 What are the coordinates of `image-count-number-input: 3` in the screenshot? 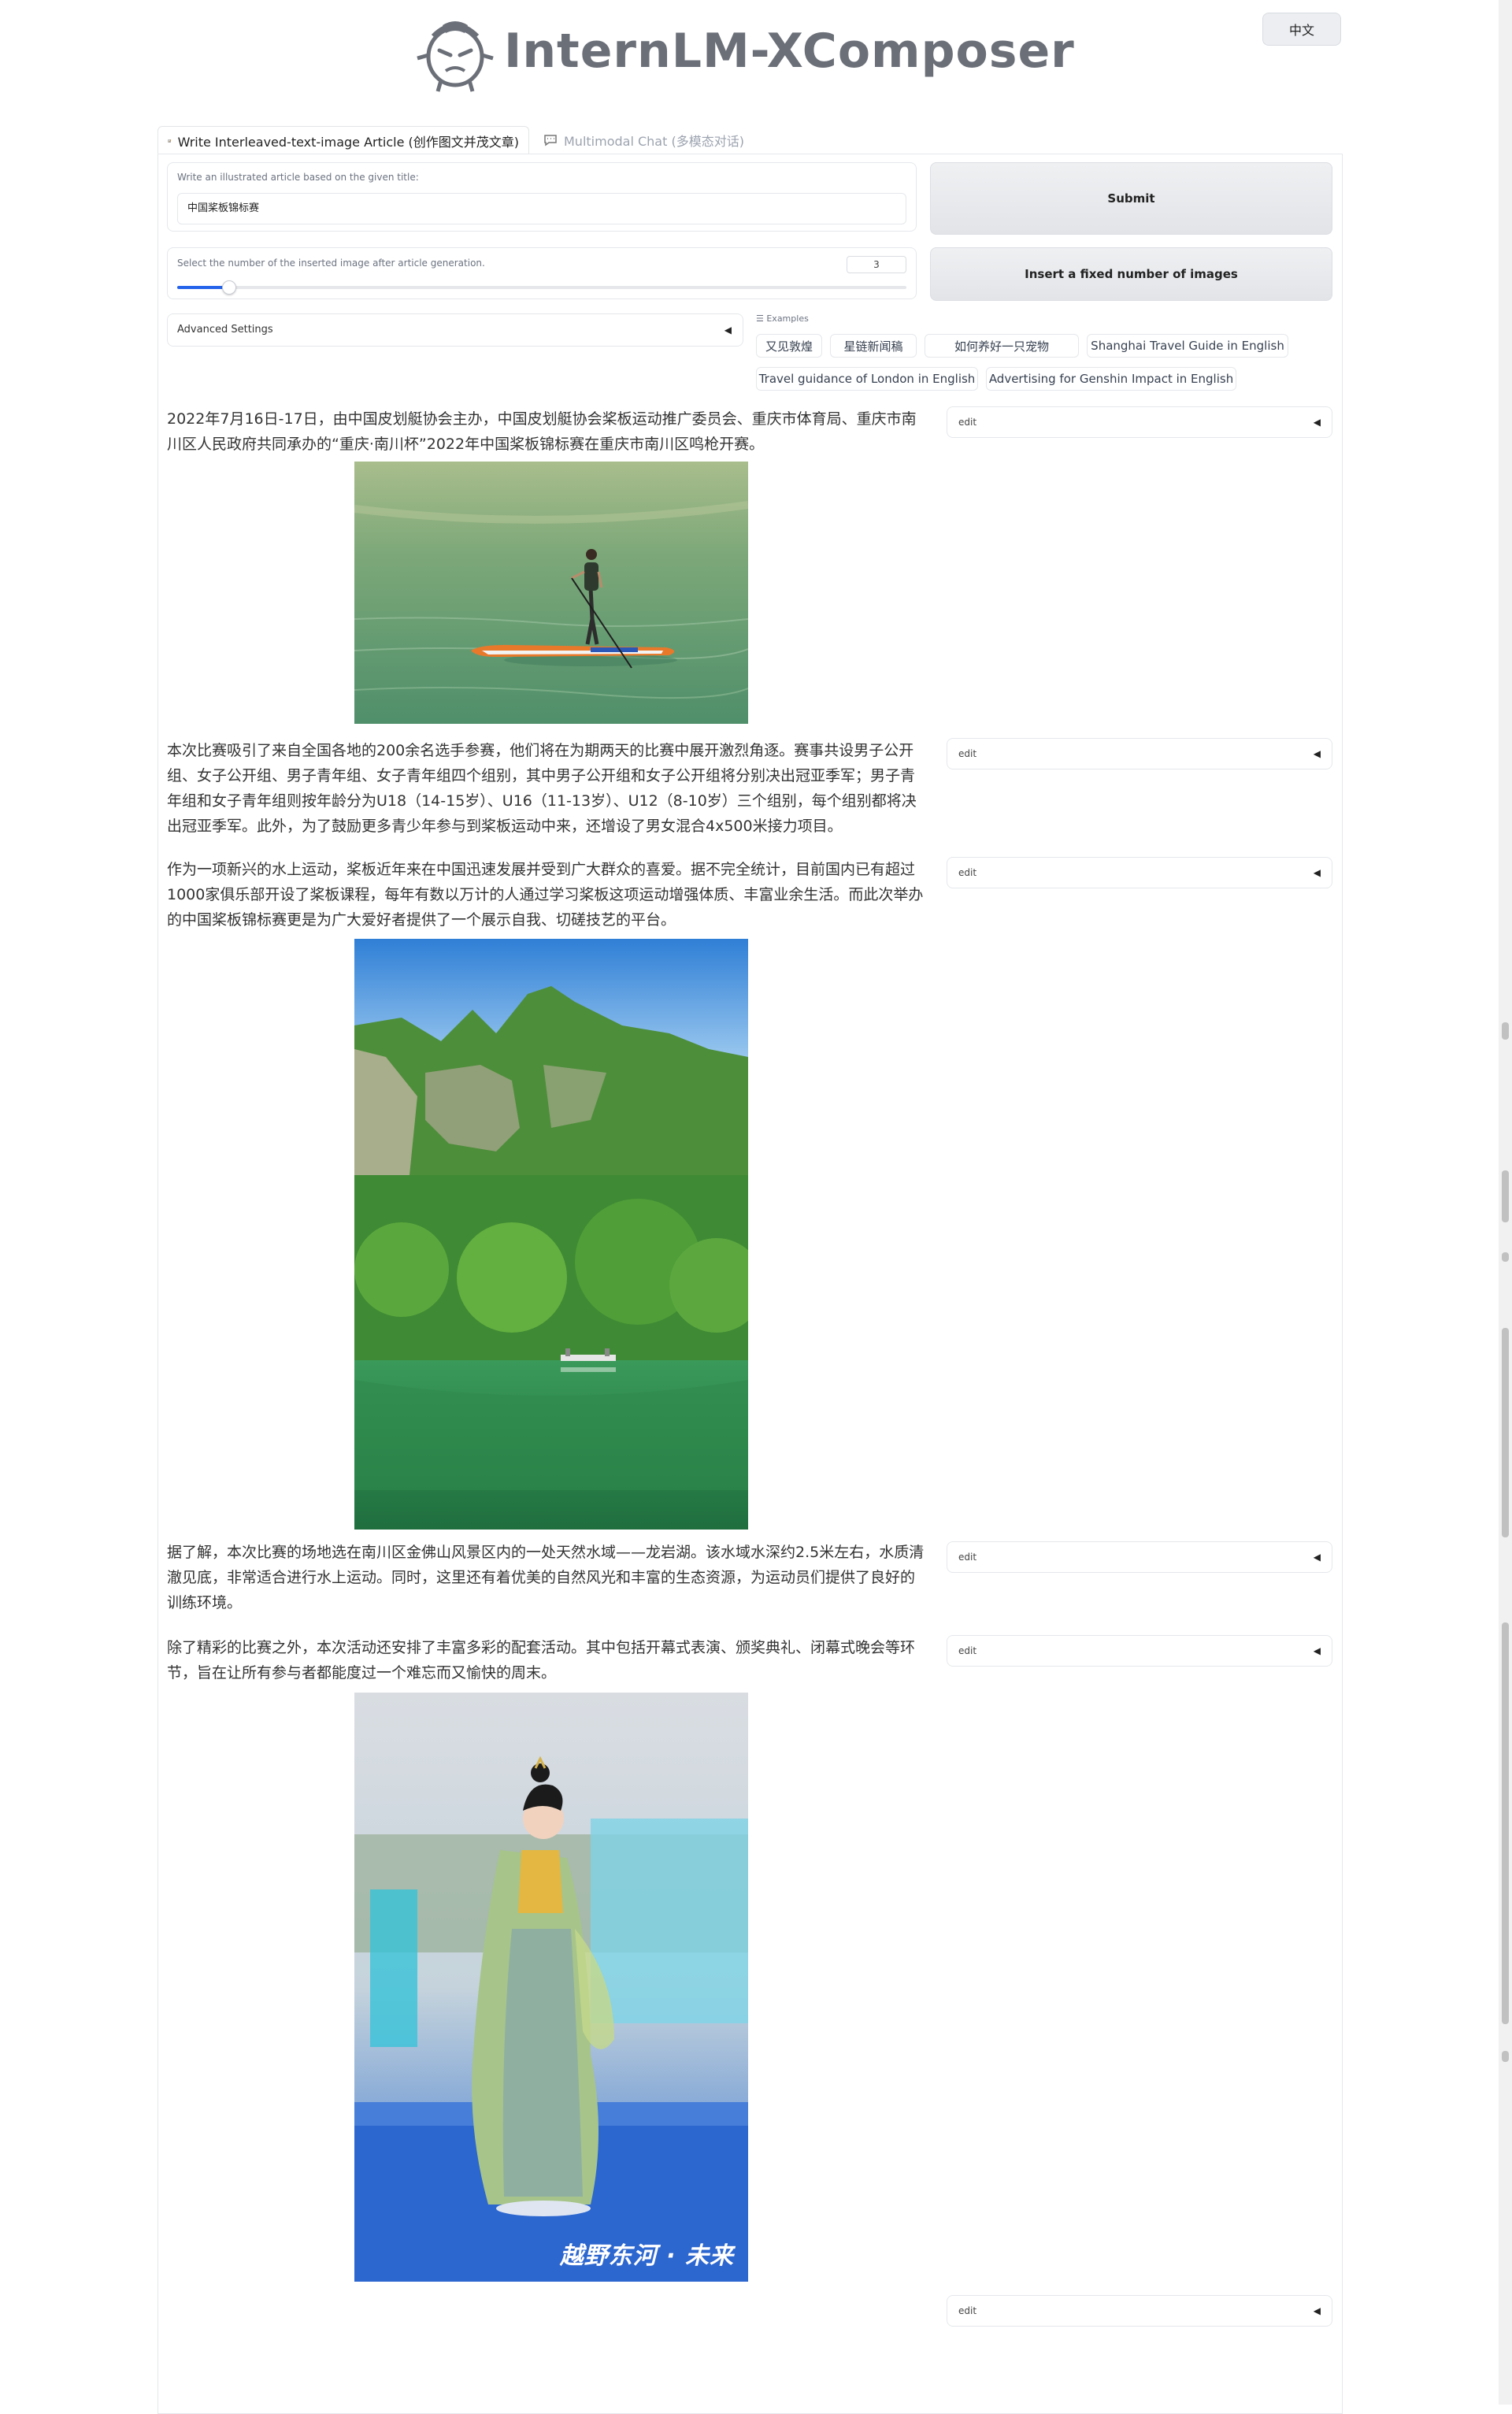 It's located at (876, 264).